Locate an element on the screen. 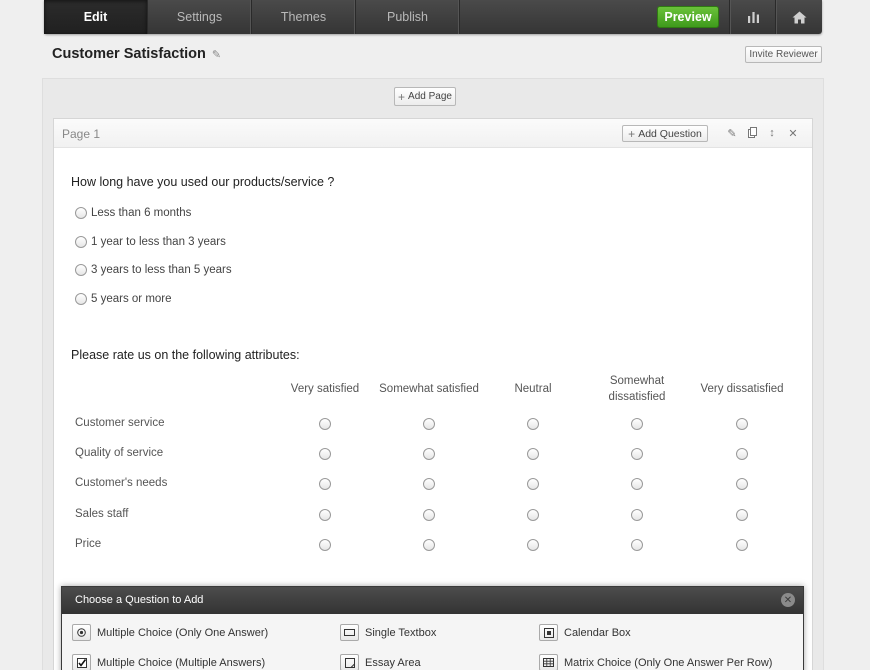  question-type-calendar-box: Calendar Box is located at coordinates (585, 632).